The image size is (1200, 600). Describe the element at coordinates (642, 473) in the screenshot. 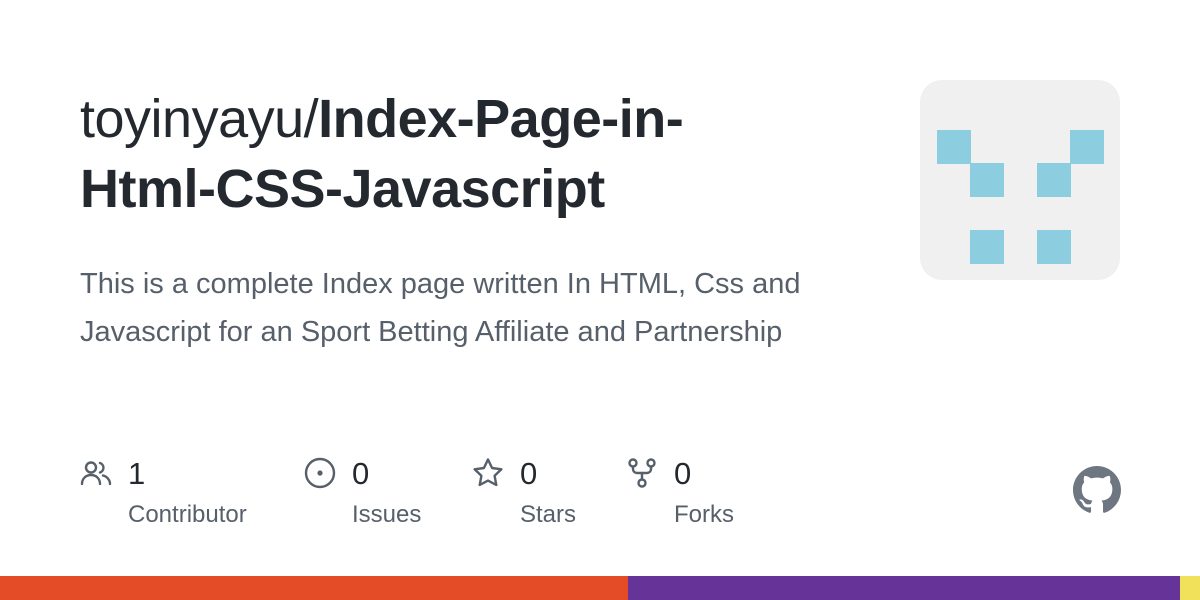

I see `fork-icon` at that location.